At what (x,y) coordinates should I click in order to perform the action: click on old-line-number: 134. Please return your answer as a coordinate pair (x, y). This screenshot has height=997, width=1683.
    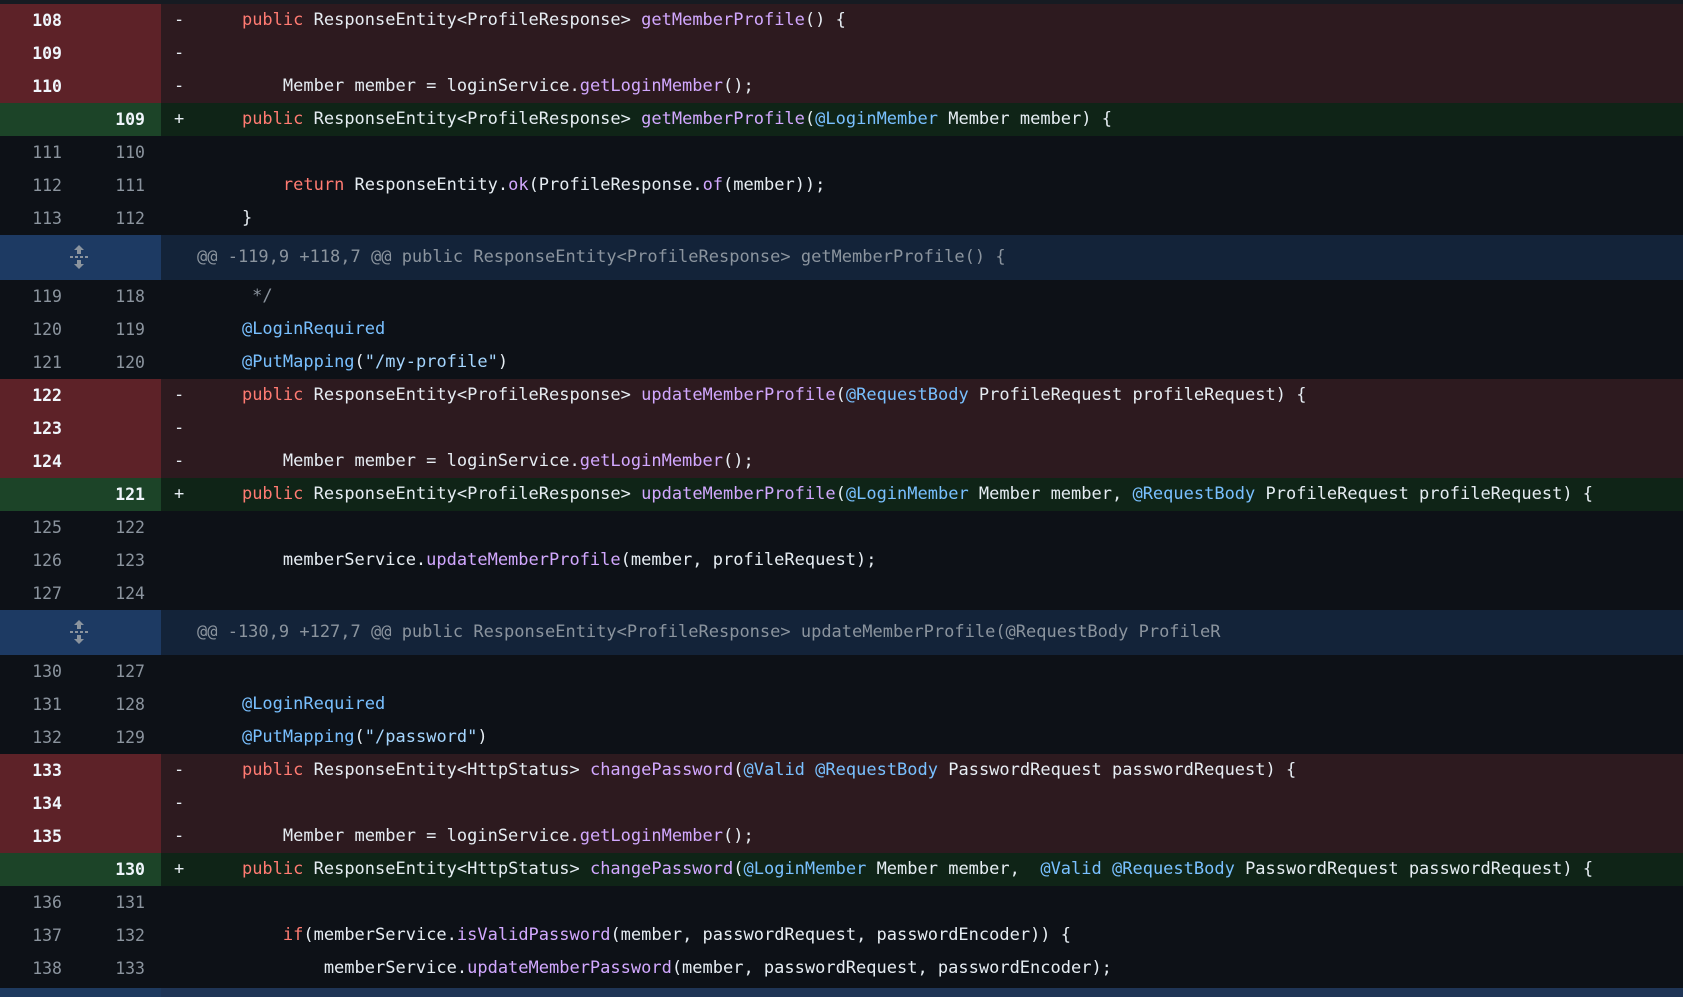
    Looking at the image, I should click on (31, 803).